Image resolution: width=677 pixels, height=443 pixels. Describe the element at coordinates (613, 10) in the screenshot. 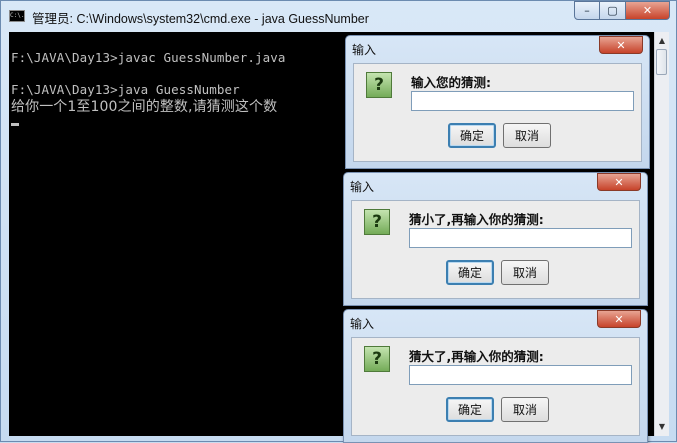

I see `maximize-button: ▢` at that location.